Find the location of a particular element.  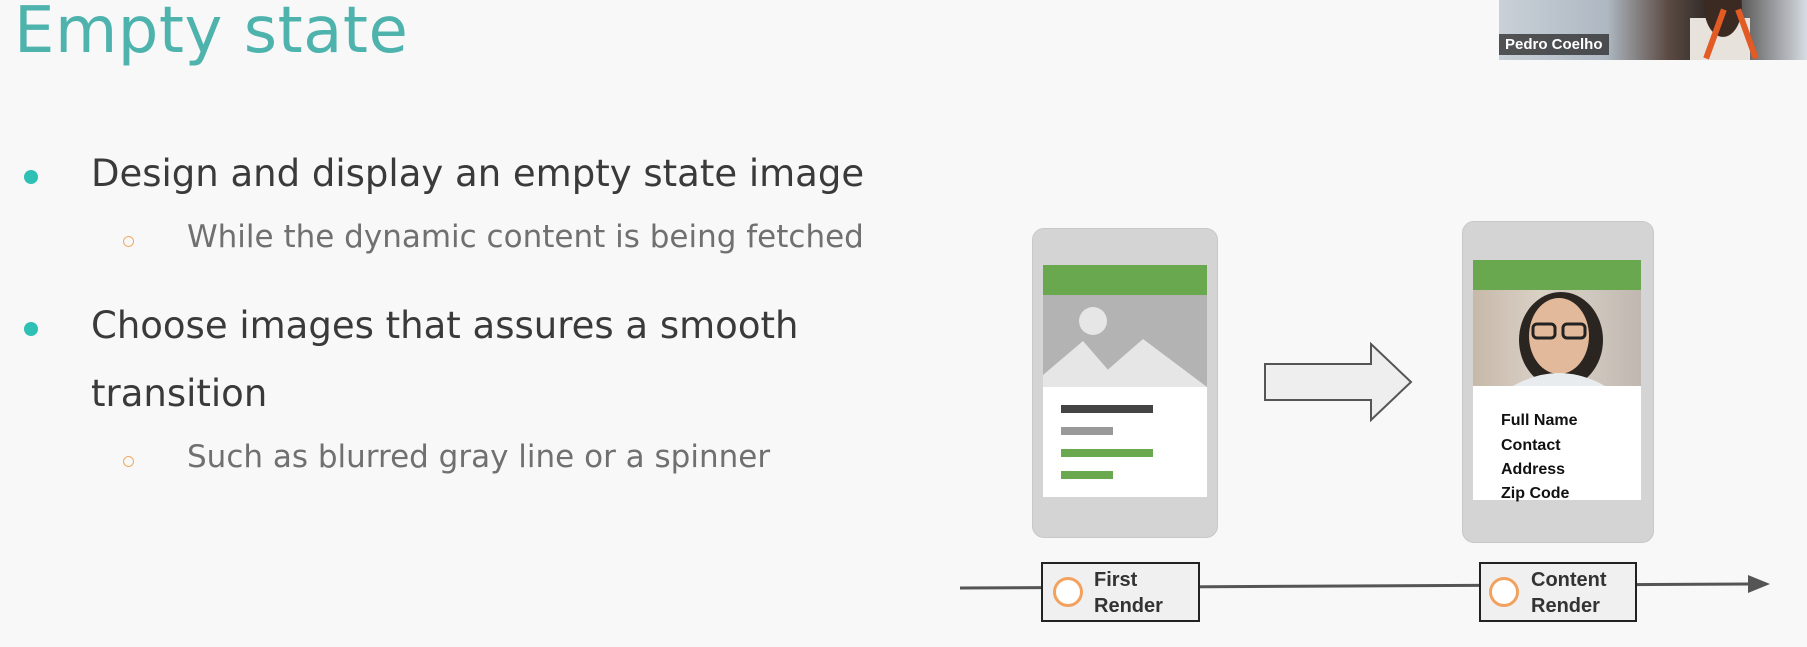

phone-skeleton is located at coordinates (1125, 383).